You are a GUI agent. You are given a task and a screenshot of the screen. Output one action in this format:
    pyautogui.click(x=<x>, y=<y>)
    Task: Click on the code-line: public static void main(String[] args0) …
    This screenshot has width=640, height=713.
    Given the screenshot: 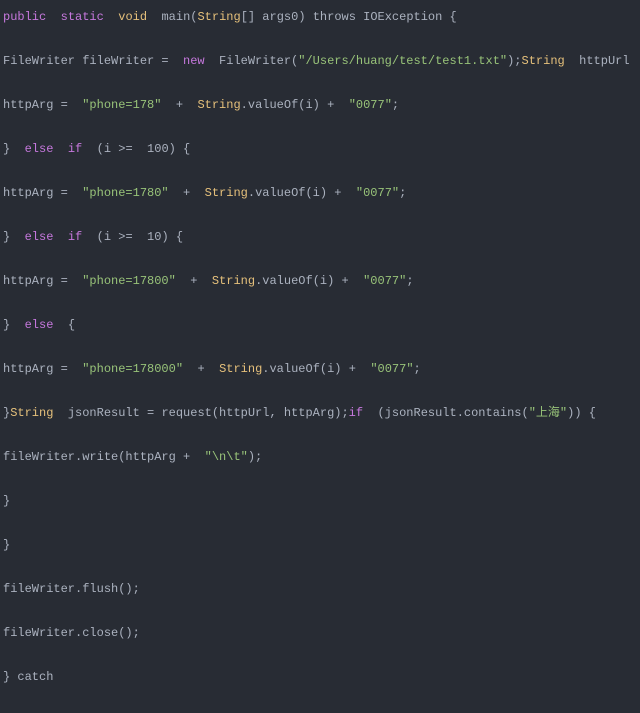 What is the action you would take?
    pyautogui.click(x=316, y=31)
    